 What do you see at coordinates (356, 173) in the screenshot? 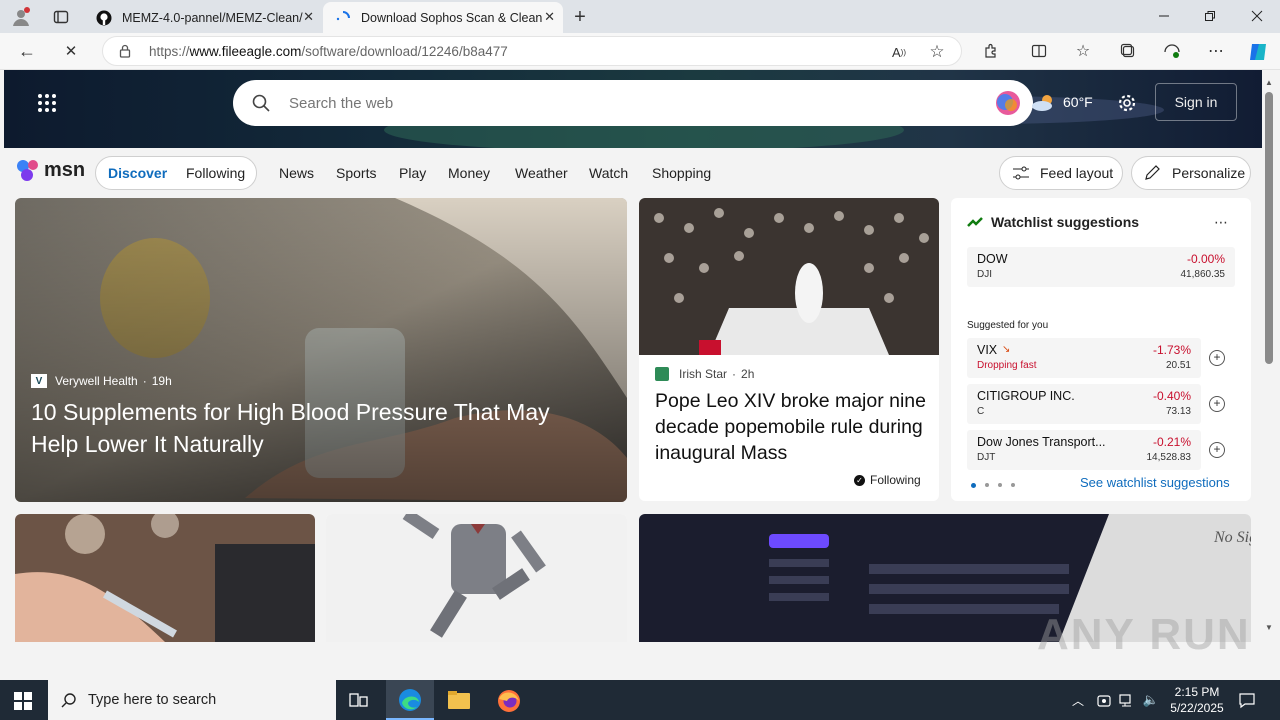
I see `nav-sports: Sports` at bounding box center [356, 173].